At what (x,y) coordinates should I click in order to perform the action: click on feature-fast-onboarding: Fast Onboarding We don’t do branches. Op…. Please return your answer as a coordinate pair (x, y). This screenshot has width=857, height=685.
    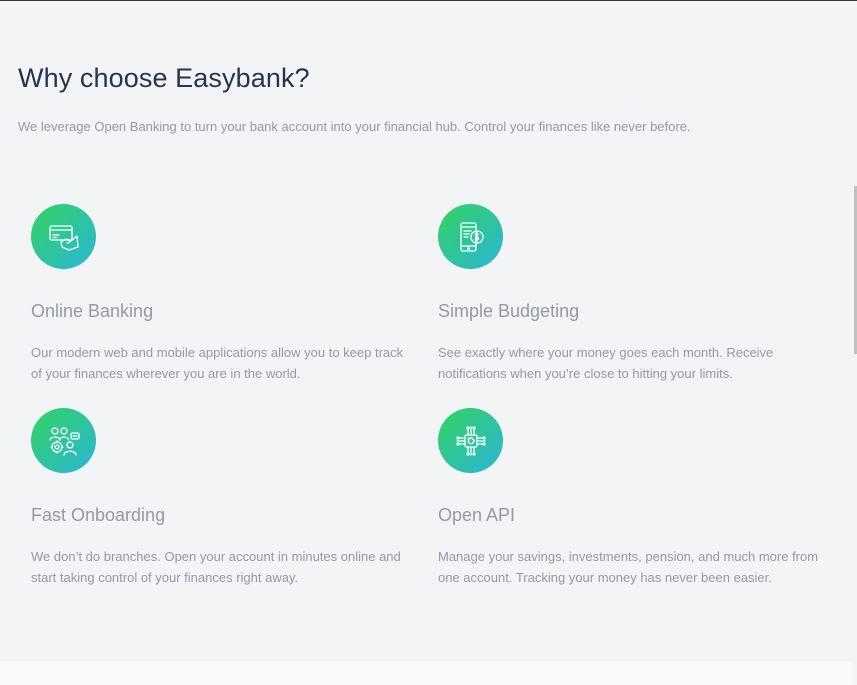
    Looking at the image, I should click on (226, 496).